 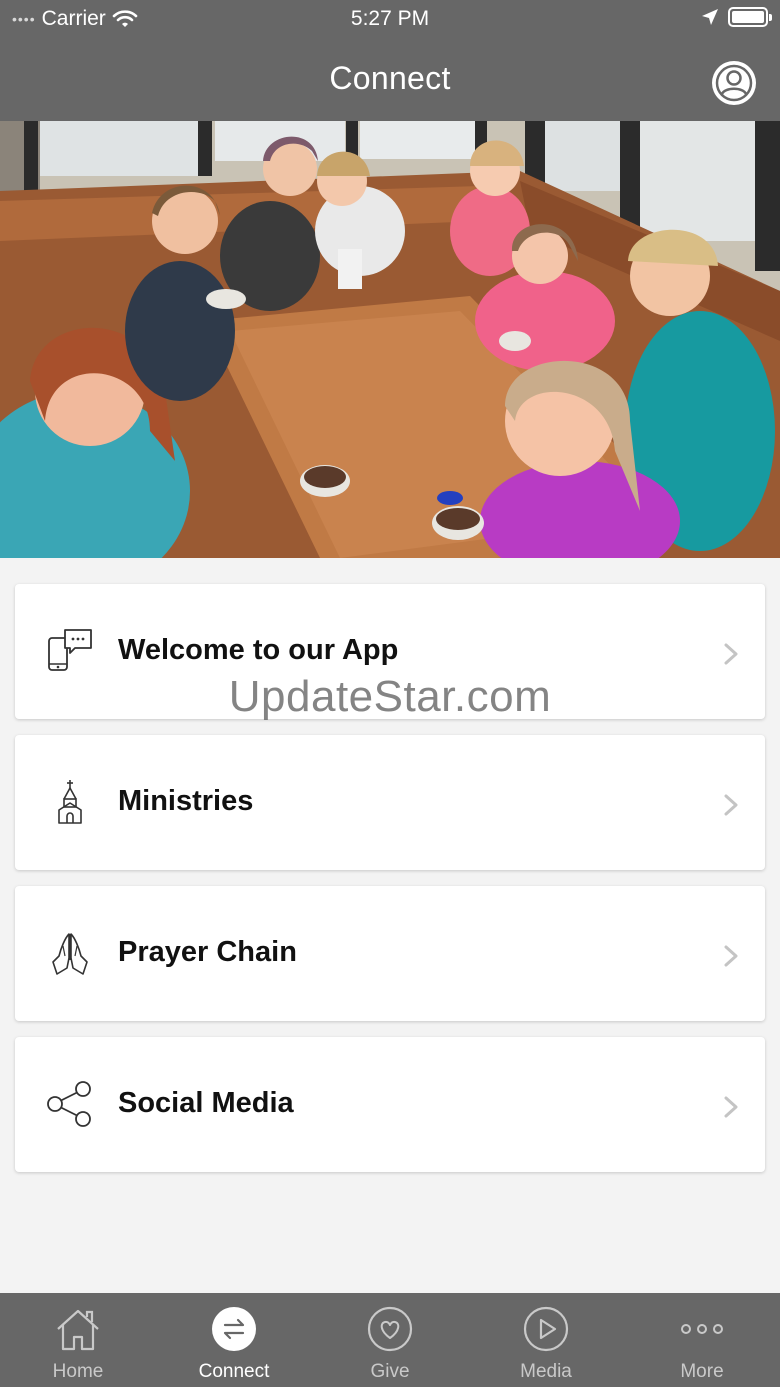 I want to click on welcome-card: Welcome to our App, so click(x=390, y=651).